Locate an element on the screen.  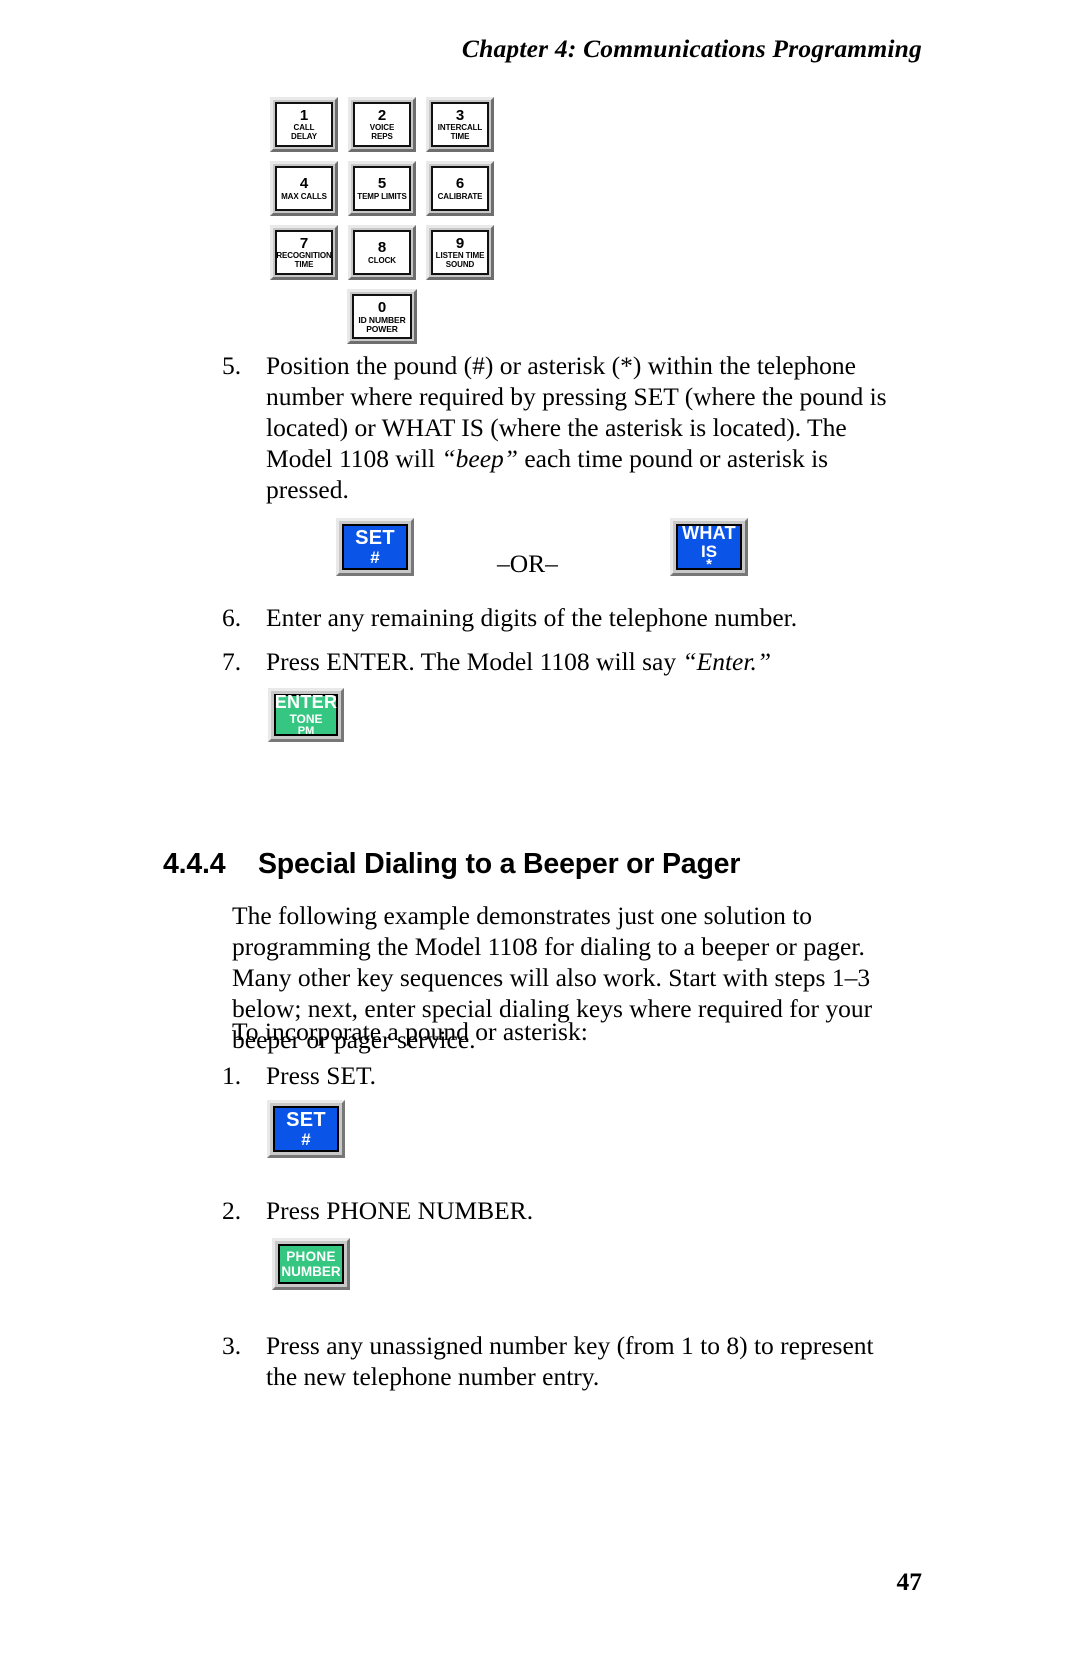
page-number: 47 is located at coordinates (909, 1581).